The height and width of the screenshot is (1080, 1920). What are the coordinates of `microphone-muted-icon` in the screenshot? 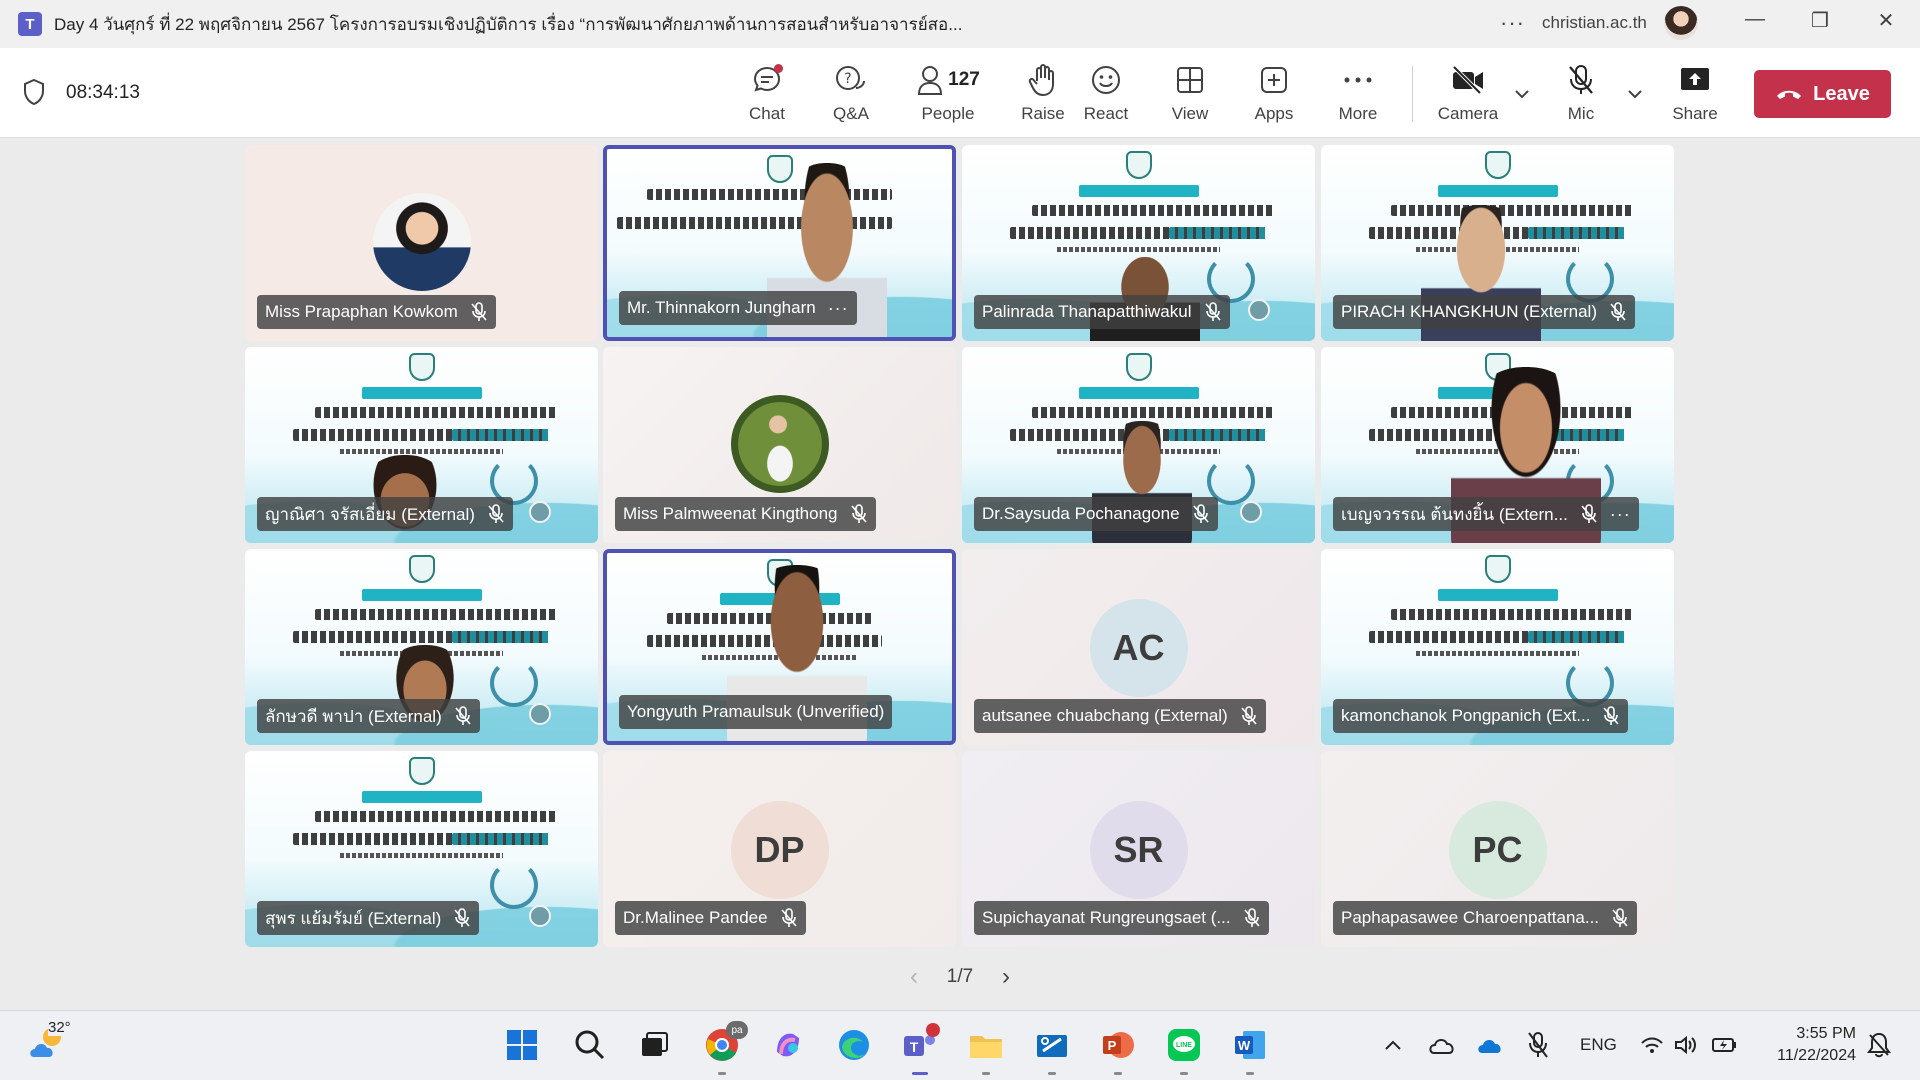 It's located at (1538, 1045).